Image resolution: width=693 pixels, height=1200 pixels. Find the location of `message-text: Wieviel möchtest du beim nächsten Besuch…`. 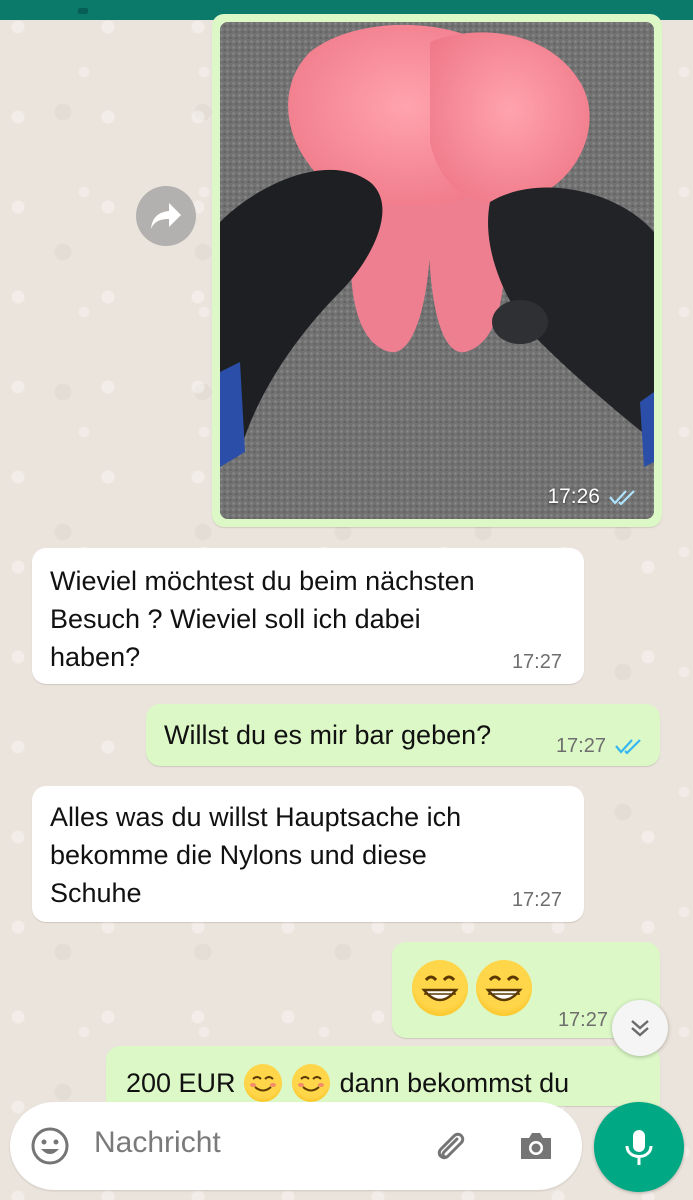

message-text: Wieviel möchtest du beim nächsten Besuch… is located at coordinates (262, 619).